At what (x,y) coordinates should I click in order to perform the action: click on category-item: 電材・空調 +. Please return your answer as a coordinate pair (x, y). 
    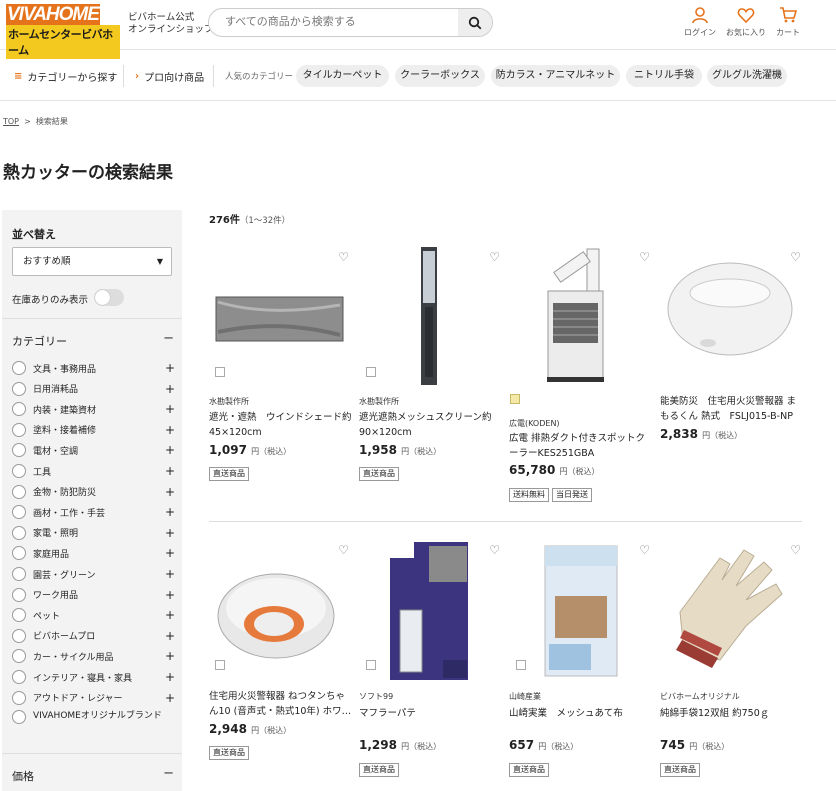
    Looking at the image, I should click on (93, 450).